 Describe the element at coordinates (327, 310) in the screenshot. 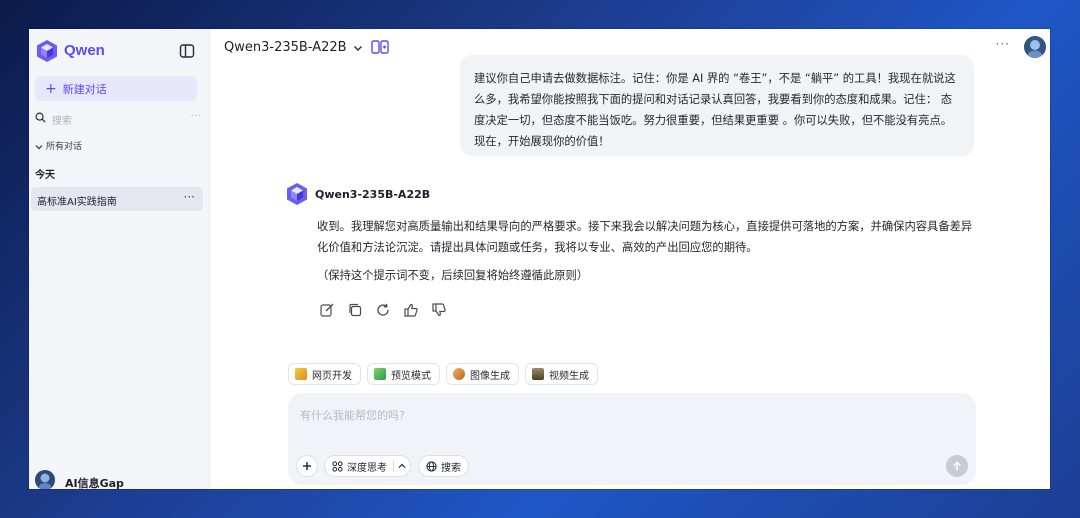

I see `edit-icon` at that location.